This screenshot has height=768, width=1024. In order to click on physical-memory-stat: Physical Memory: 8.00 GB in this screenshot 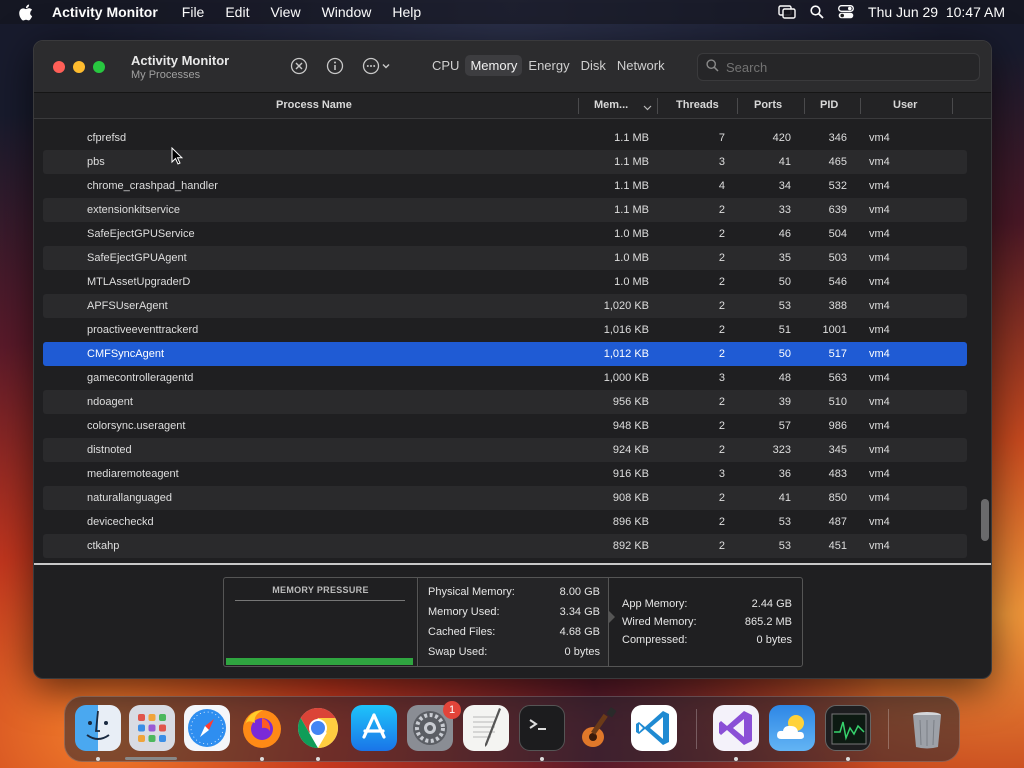, I will do `click(514, 592)`.